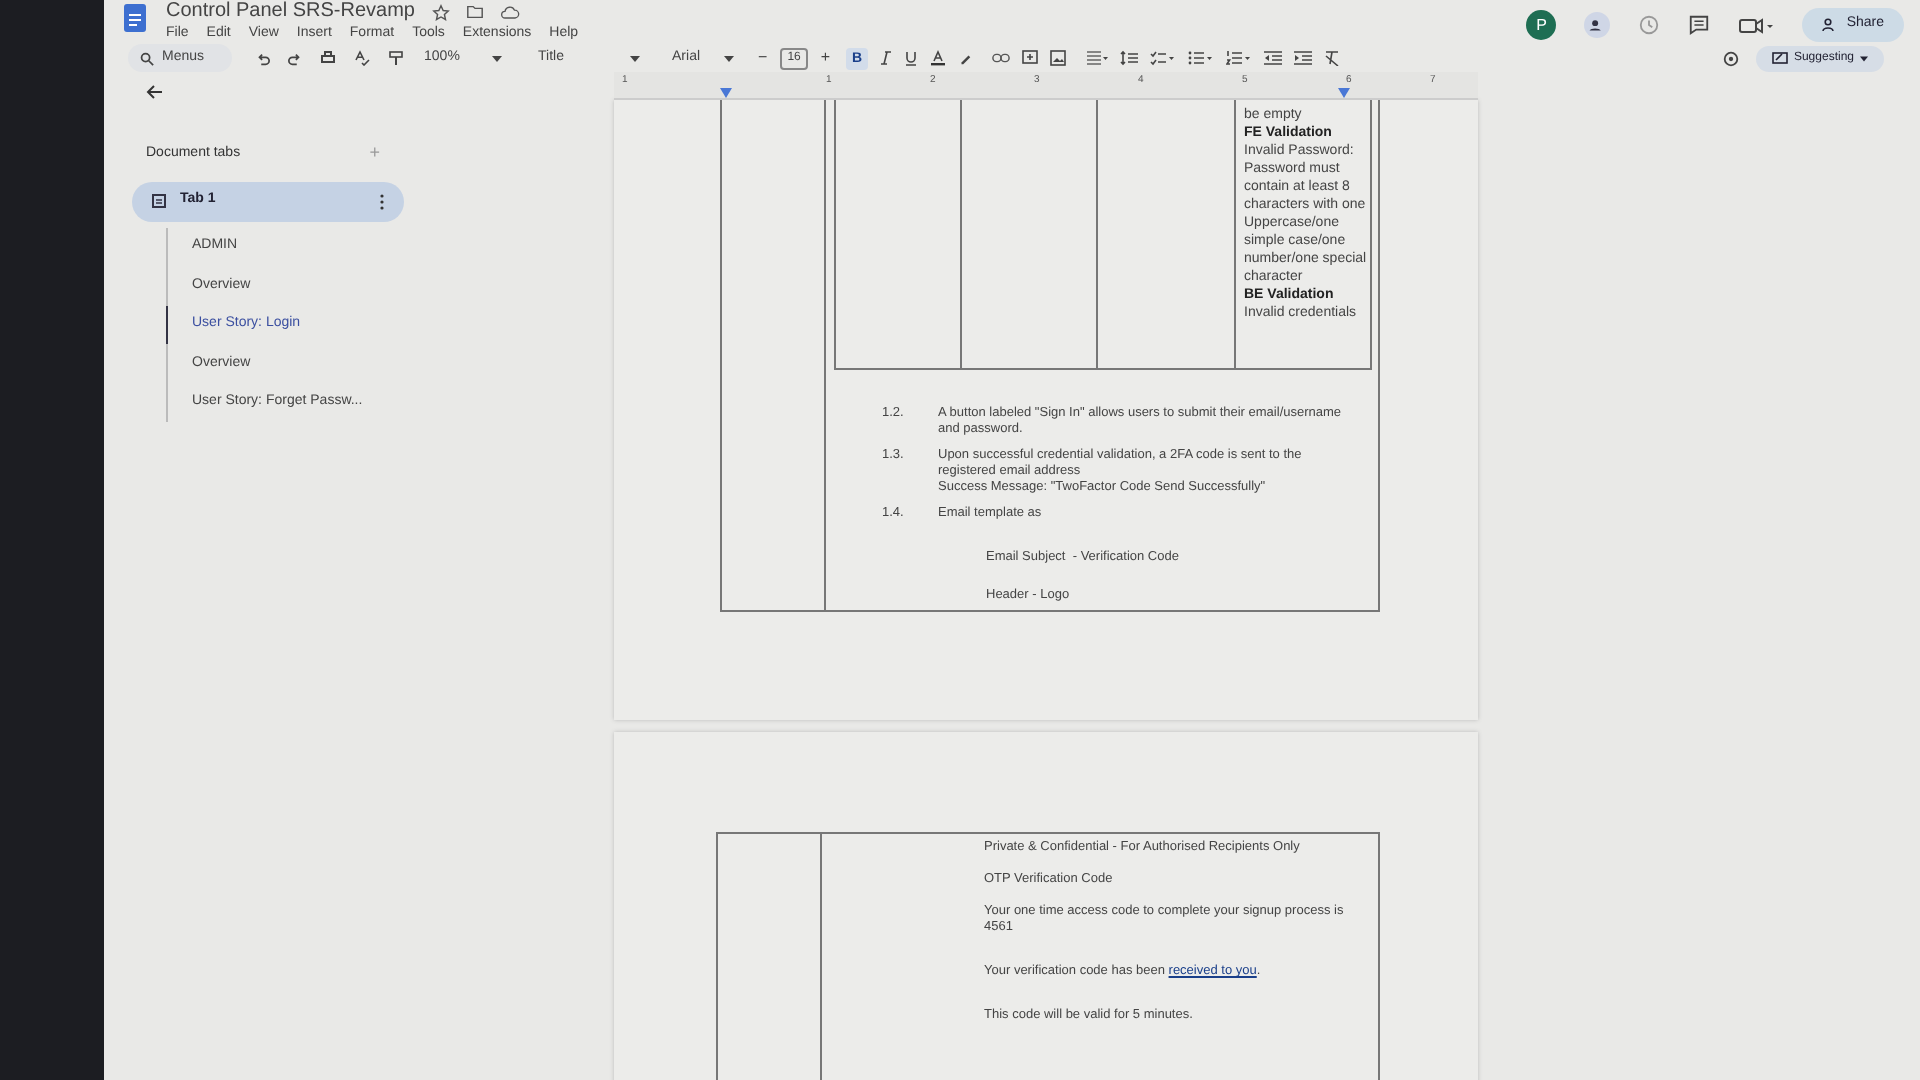 This screenshot has width=1920, height=1080. What do you see at coordinates (1756, 25) in the screenshot?
I see `video-camera-icon` at bounding box center [1756, 25].